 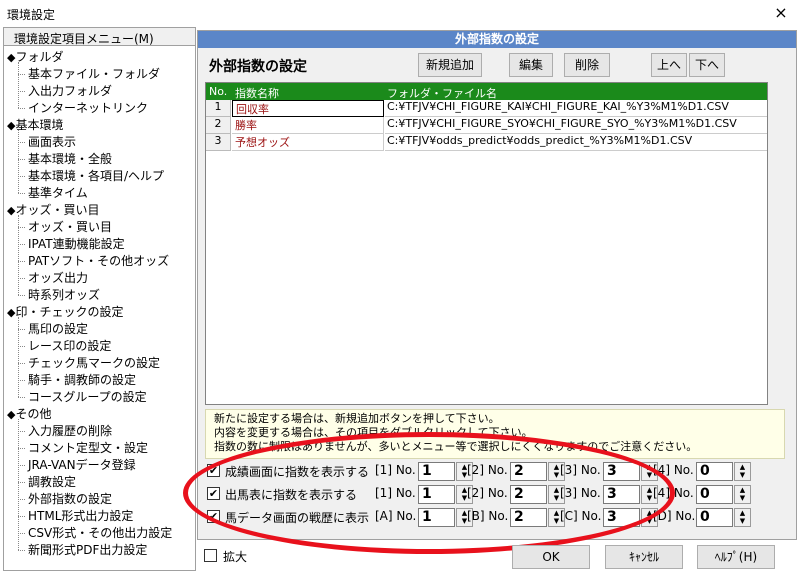 I want to click on menu-item: チェック馬マークの設定, so click(x=94, y=362).